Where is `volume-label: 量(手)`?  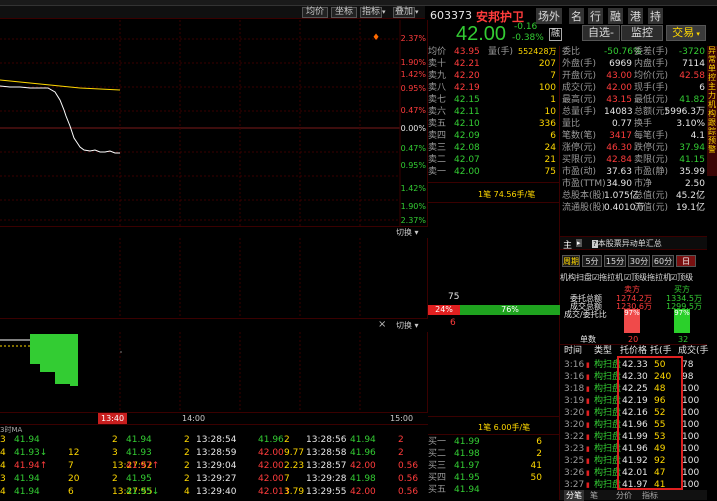
volume-label: 量(手) is located at coordinates (501, 52).